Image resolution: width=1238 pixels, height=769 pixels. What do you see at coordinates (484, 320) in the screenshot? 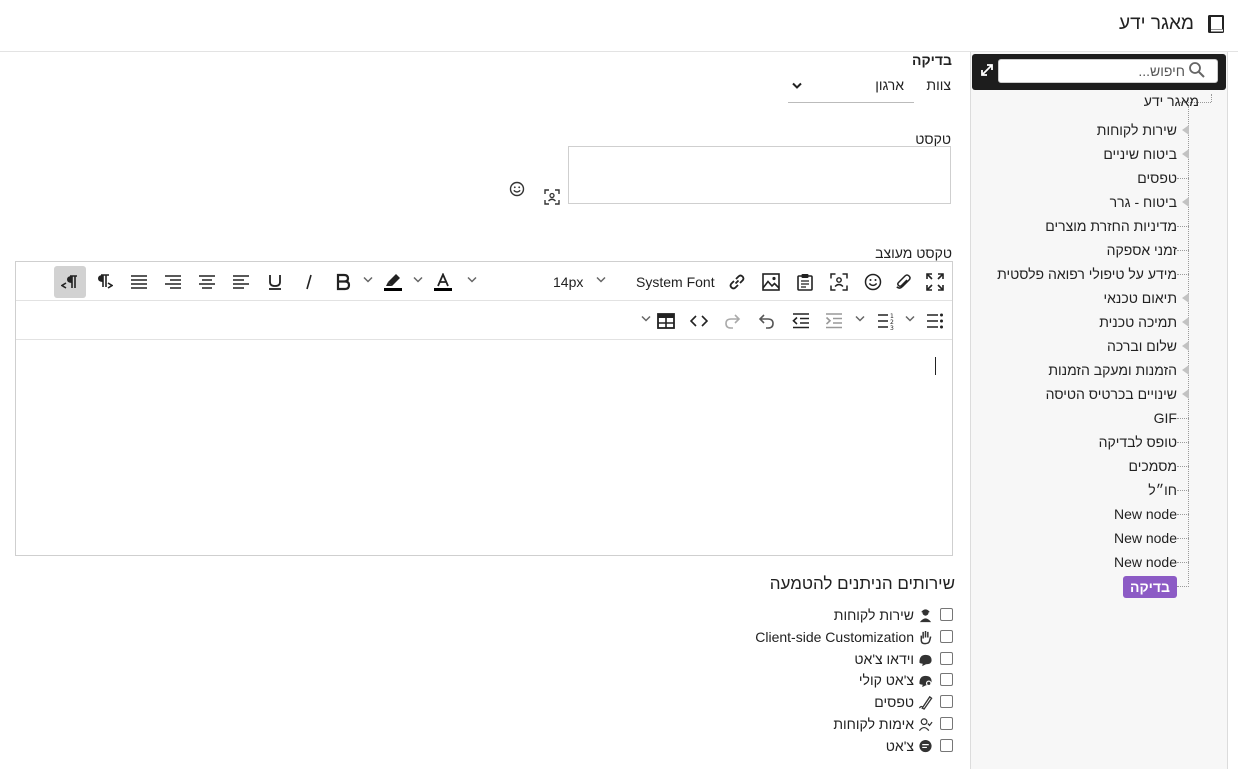
I see `editor-toolbar-row-2: 1 2 3` at bounding box center [484, 320].